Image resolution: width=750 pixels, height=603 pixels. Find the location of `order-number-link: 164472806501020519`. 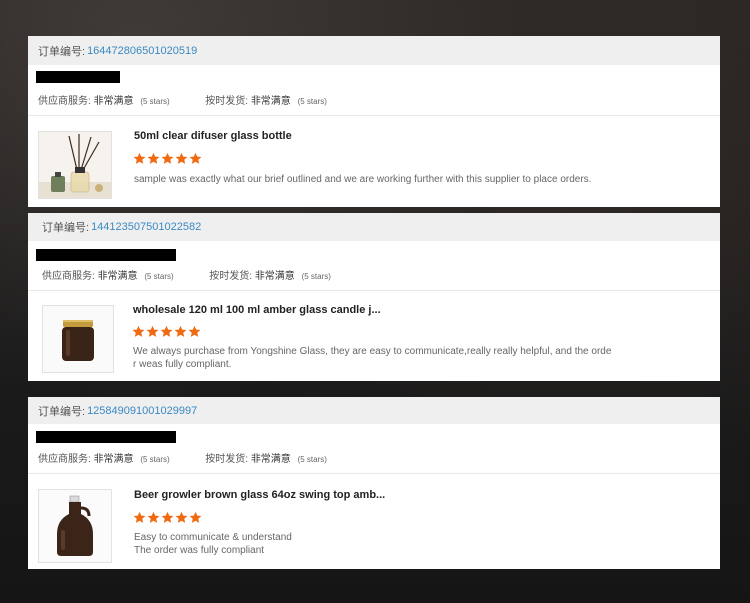

order-number-link: 164472806501020519 is located at coordinates (142, 51).